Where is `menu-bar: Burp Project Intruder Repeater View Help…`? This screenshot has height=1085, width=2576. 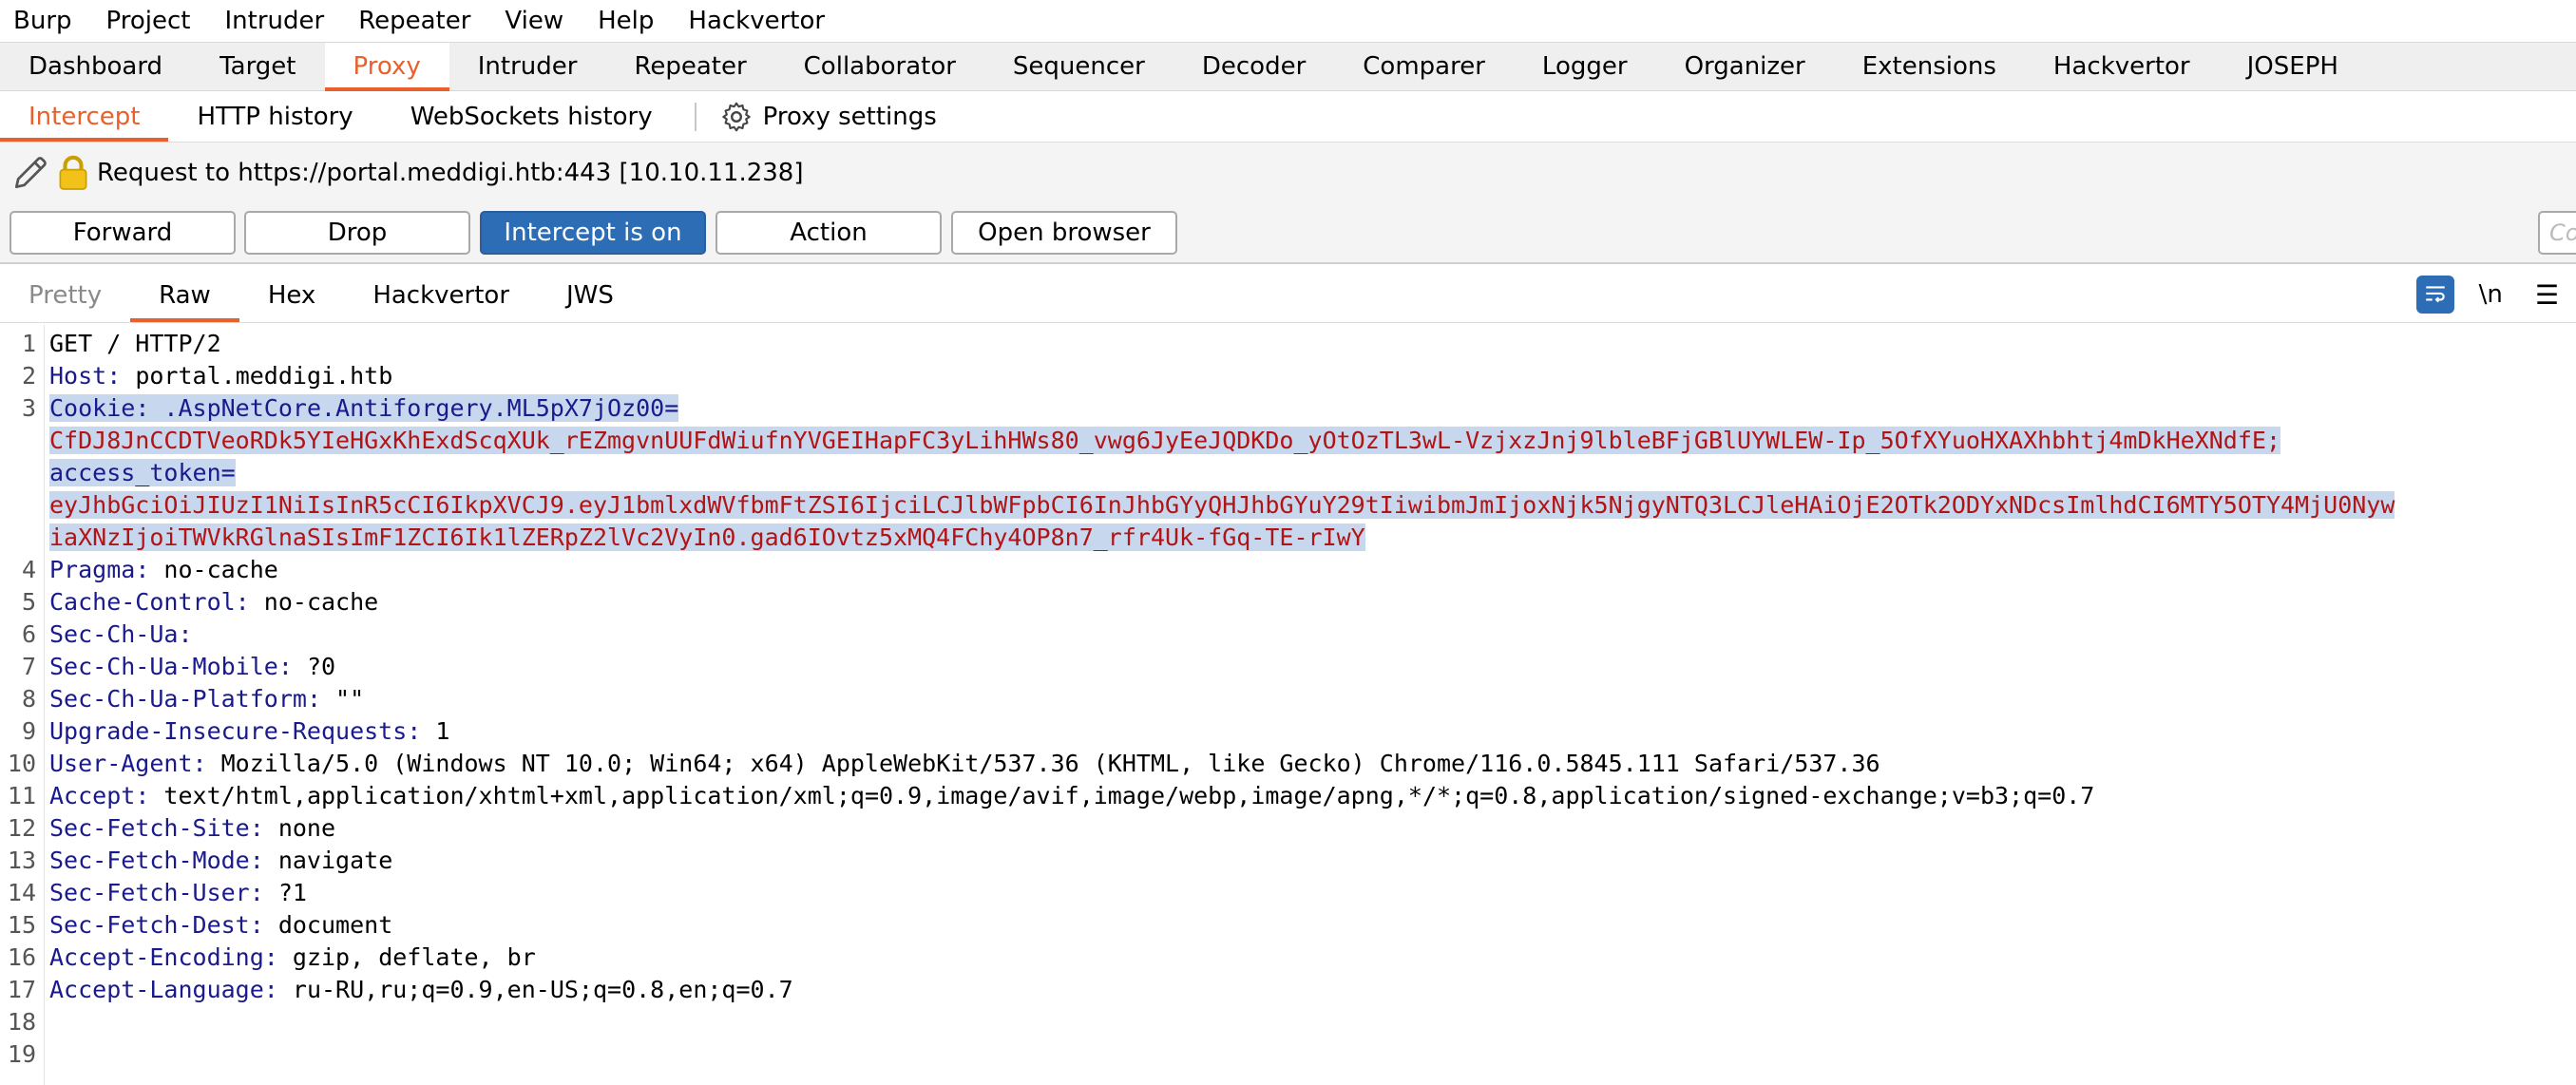
menu-bar: Burp Project Intruder Repeater View Help… is located at coordinates (1288, 21).